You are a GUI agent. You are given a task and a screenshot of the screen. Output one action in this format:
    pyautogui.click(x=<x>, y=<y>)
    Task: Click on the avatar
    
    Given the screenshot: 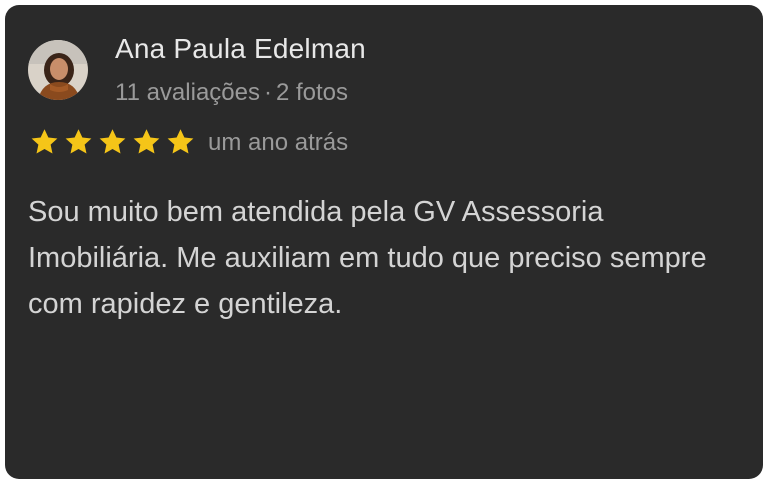 What is the action you would take?
    pyautogui.click(x=58, y=70)
    